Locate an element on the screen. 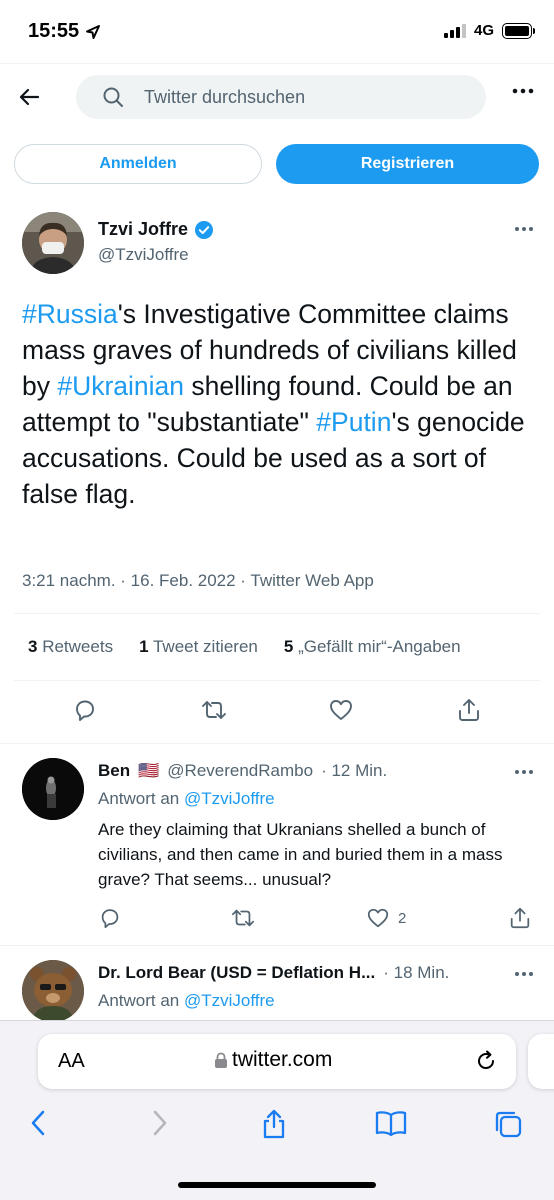 The image size is (554, 1200). signup-button: Registrieren is located at coordinates (407, 164).